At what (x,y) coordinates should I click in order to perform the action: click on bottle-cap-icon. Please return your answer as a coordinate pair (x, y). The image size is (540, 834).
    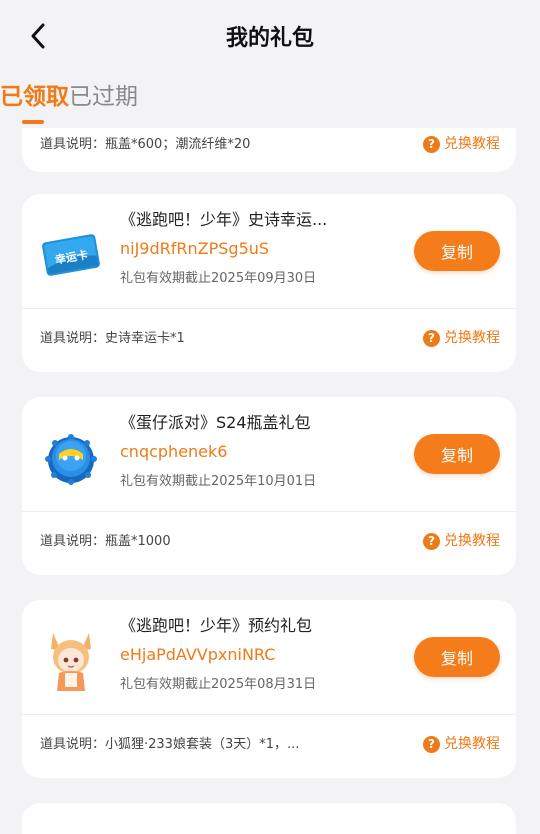
    Looking at the image, I should click on (71, 458).